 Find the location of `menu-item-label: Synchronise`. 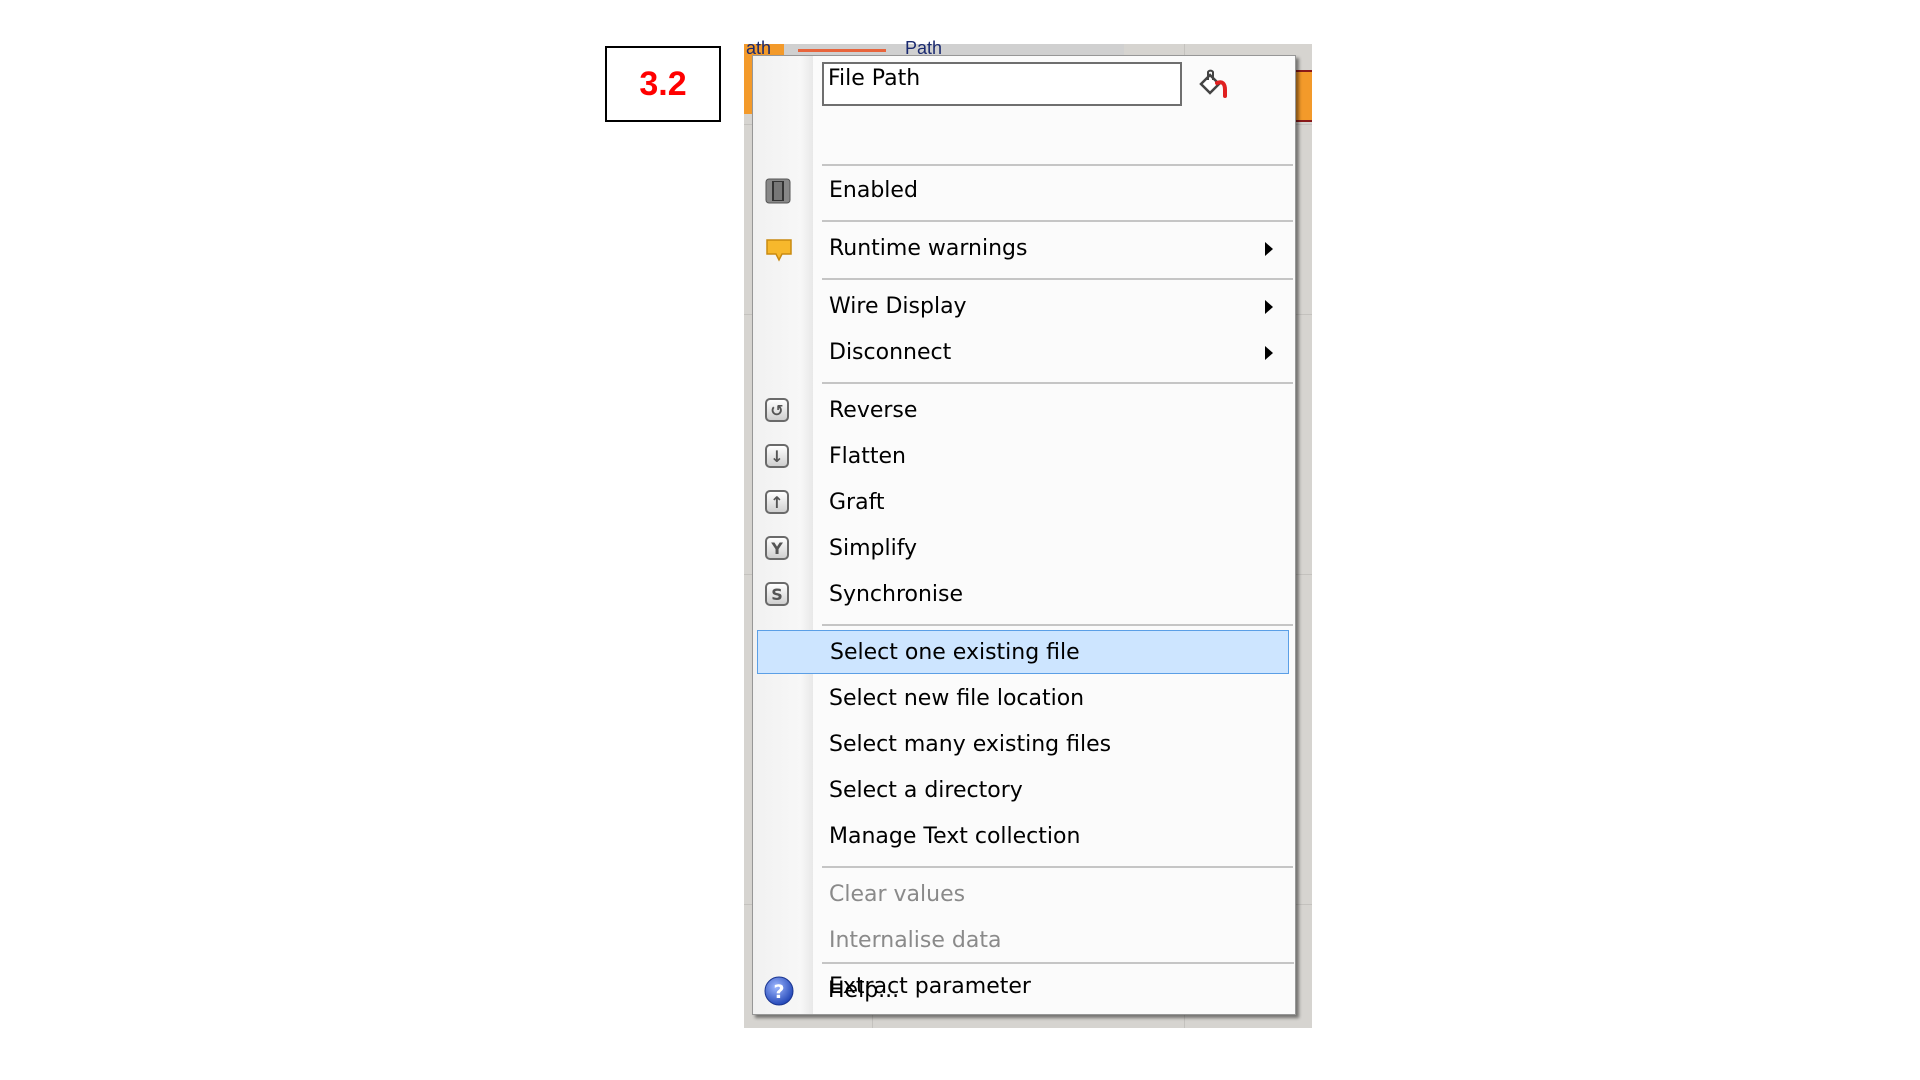

menu-item-label: Synchronise is located at coordinates (896, 594).